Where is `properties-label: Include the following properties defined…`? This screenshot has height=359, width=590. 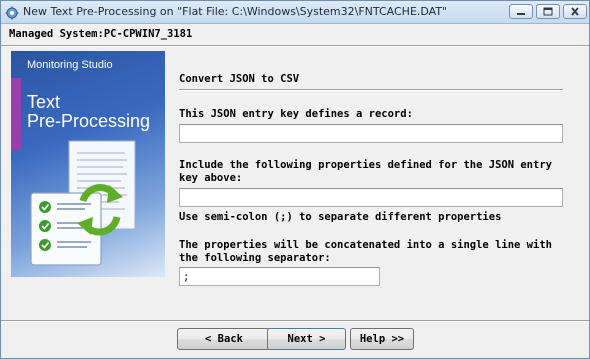
properties-label: Include the following properties defined… is located at coordinates (365, 171).